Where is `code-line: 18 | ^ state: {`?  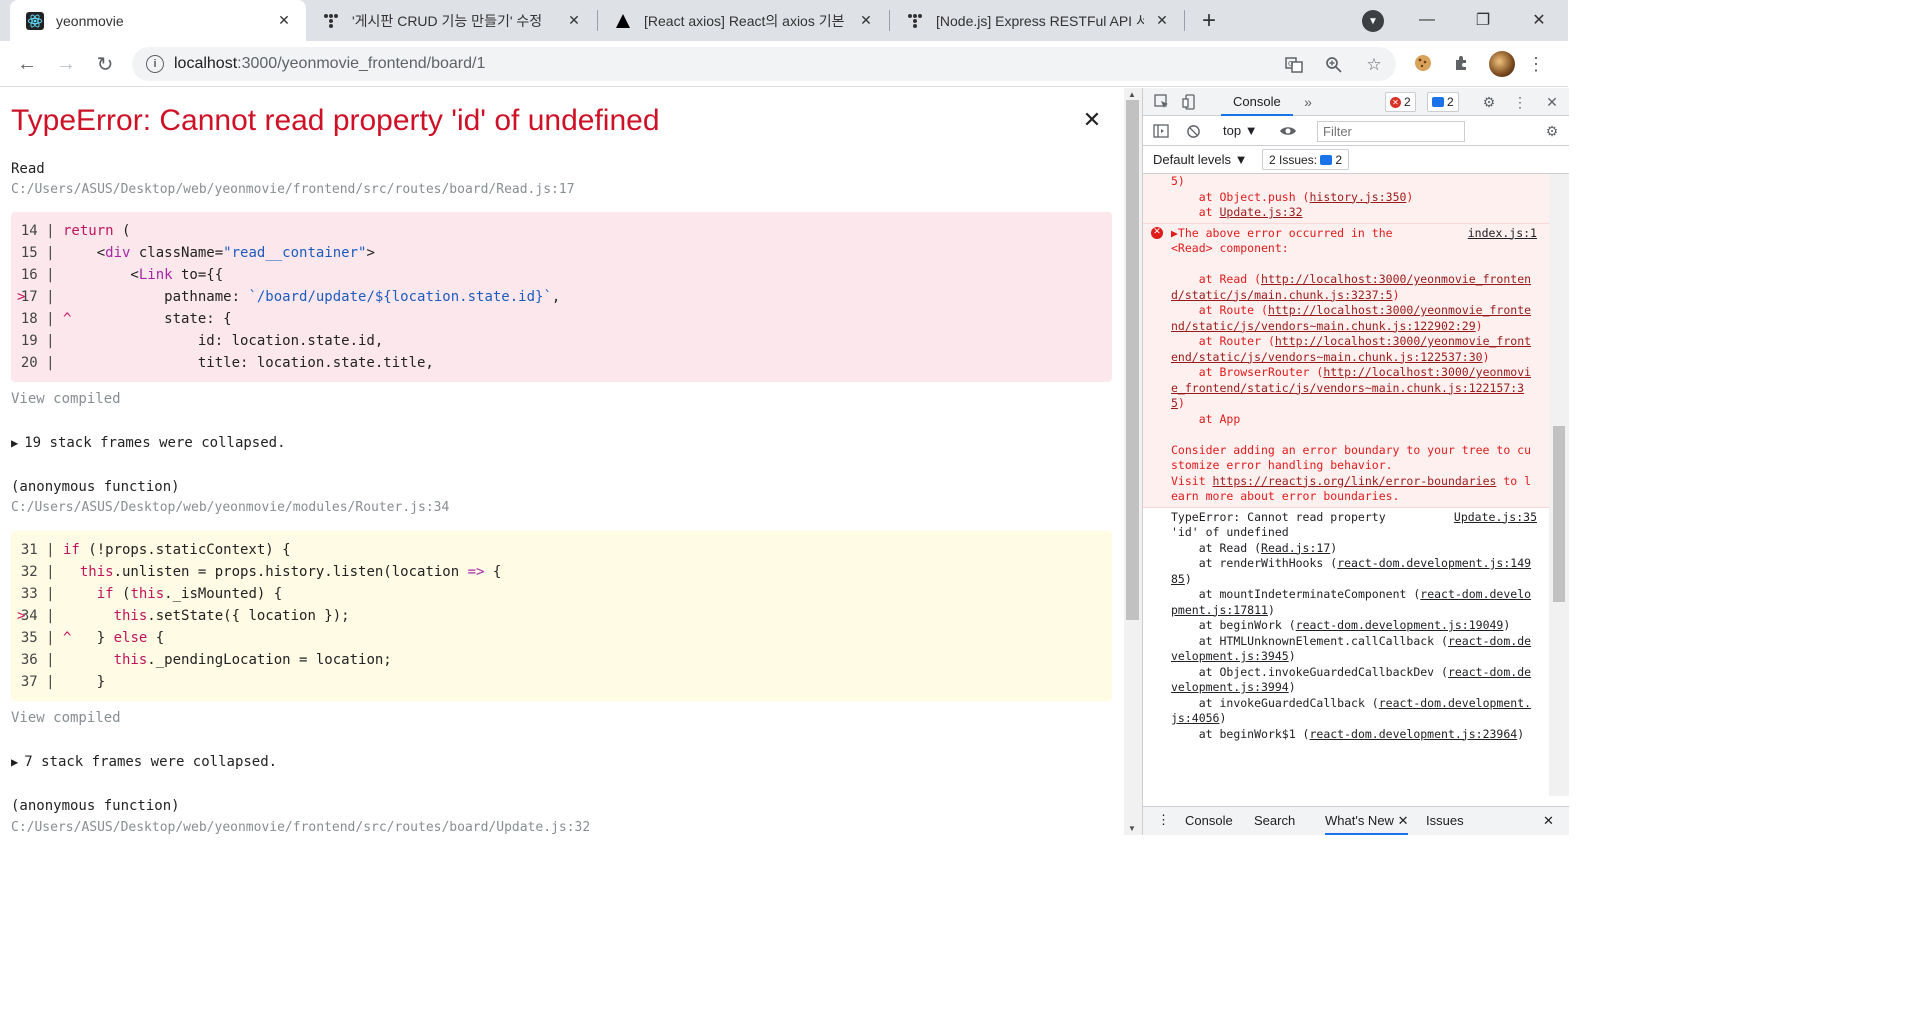 code-line: 18 | ^ state: { is located at coordinates (126, 319).